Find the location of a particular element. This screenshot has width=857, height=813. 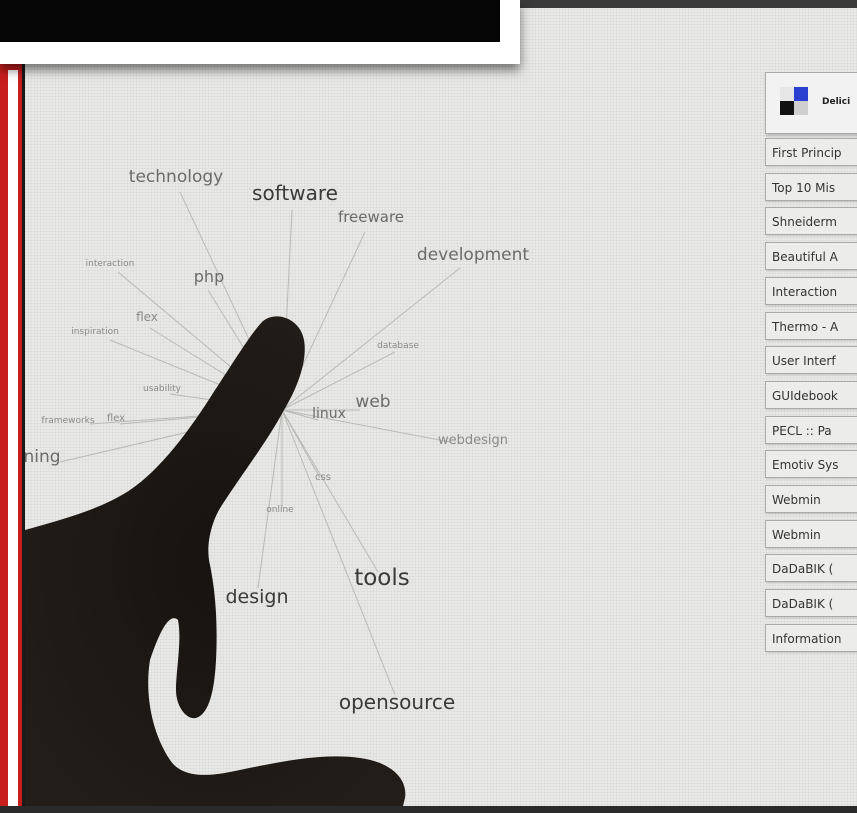

bookmark-item: GUIdebook is located at coordinates (811, 394).